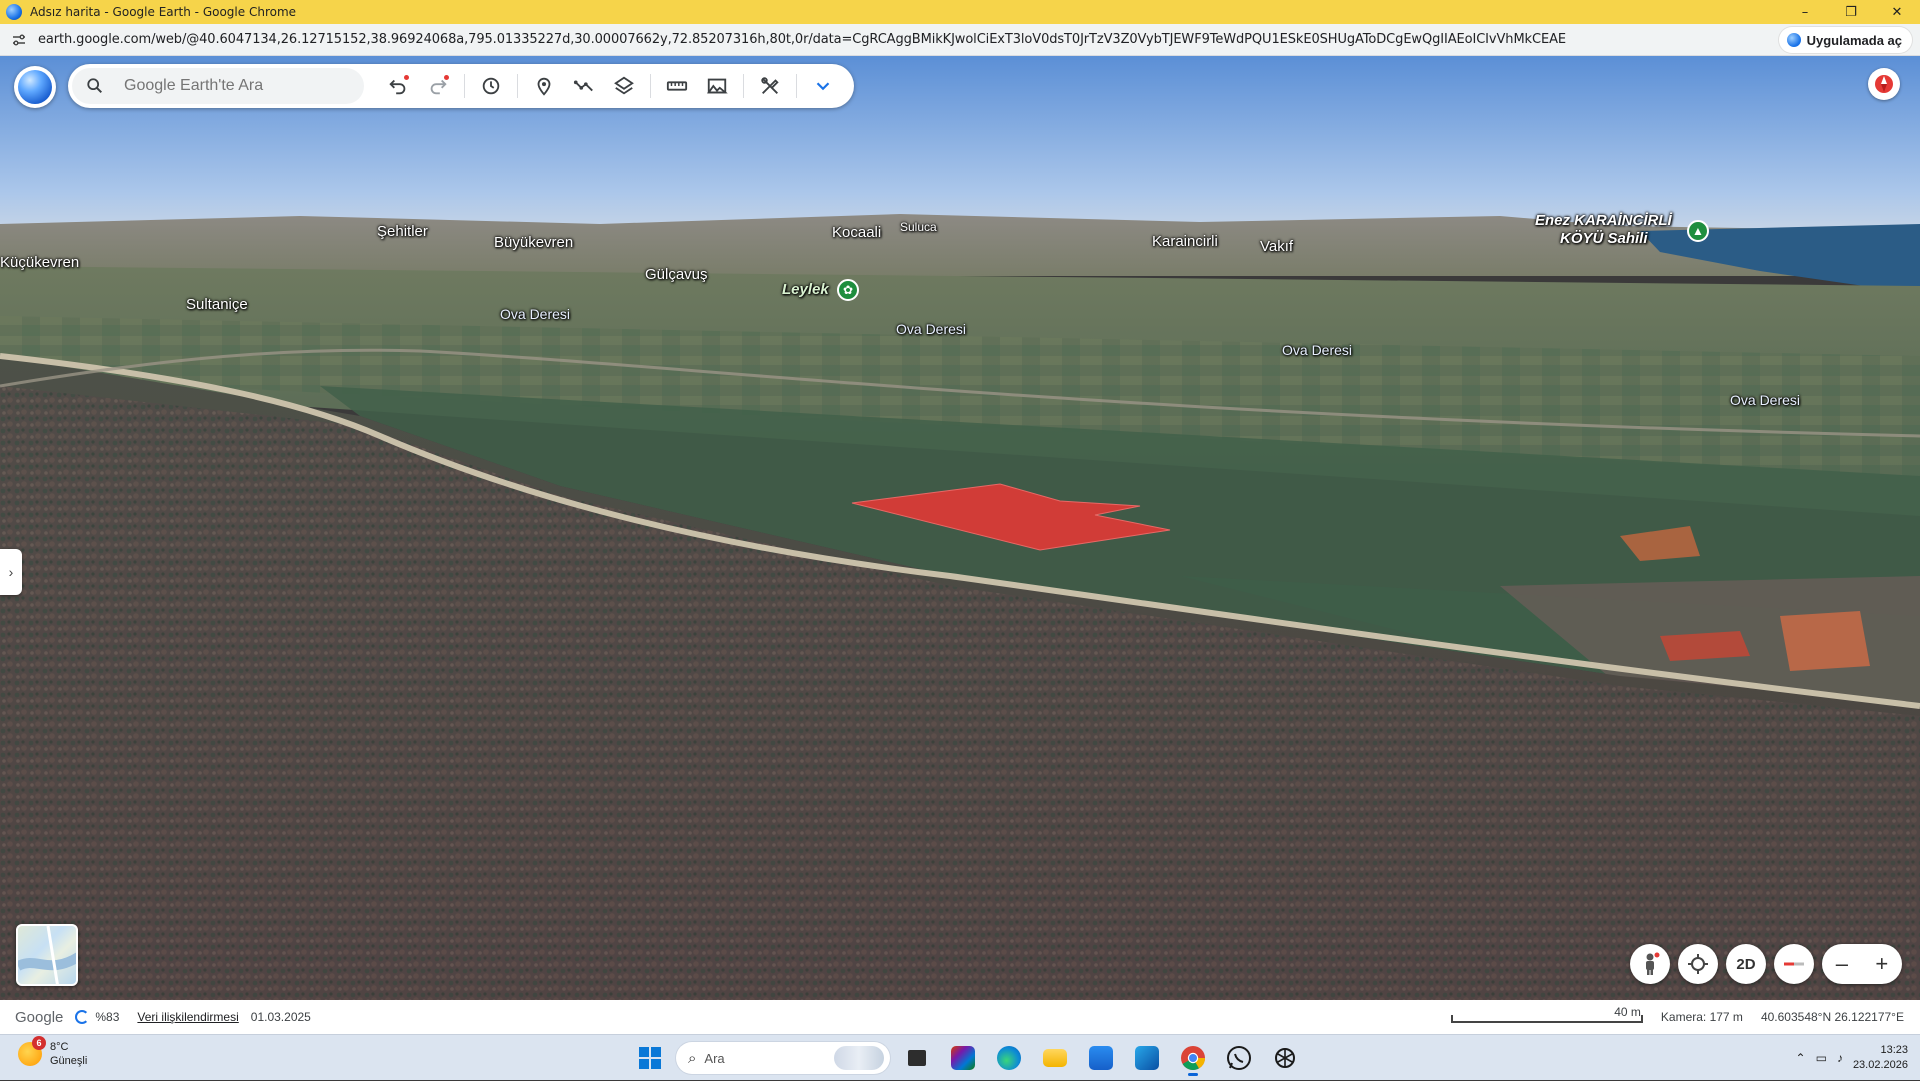  I want to click on poi-label-leylek: Leylek, so click(805, 289).